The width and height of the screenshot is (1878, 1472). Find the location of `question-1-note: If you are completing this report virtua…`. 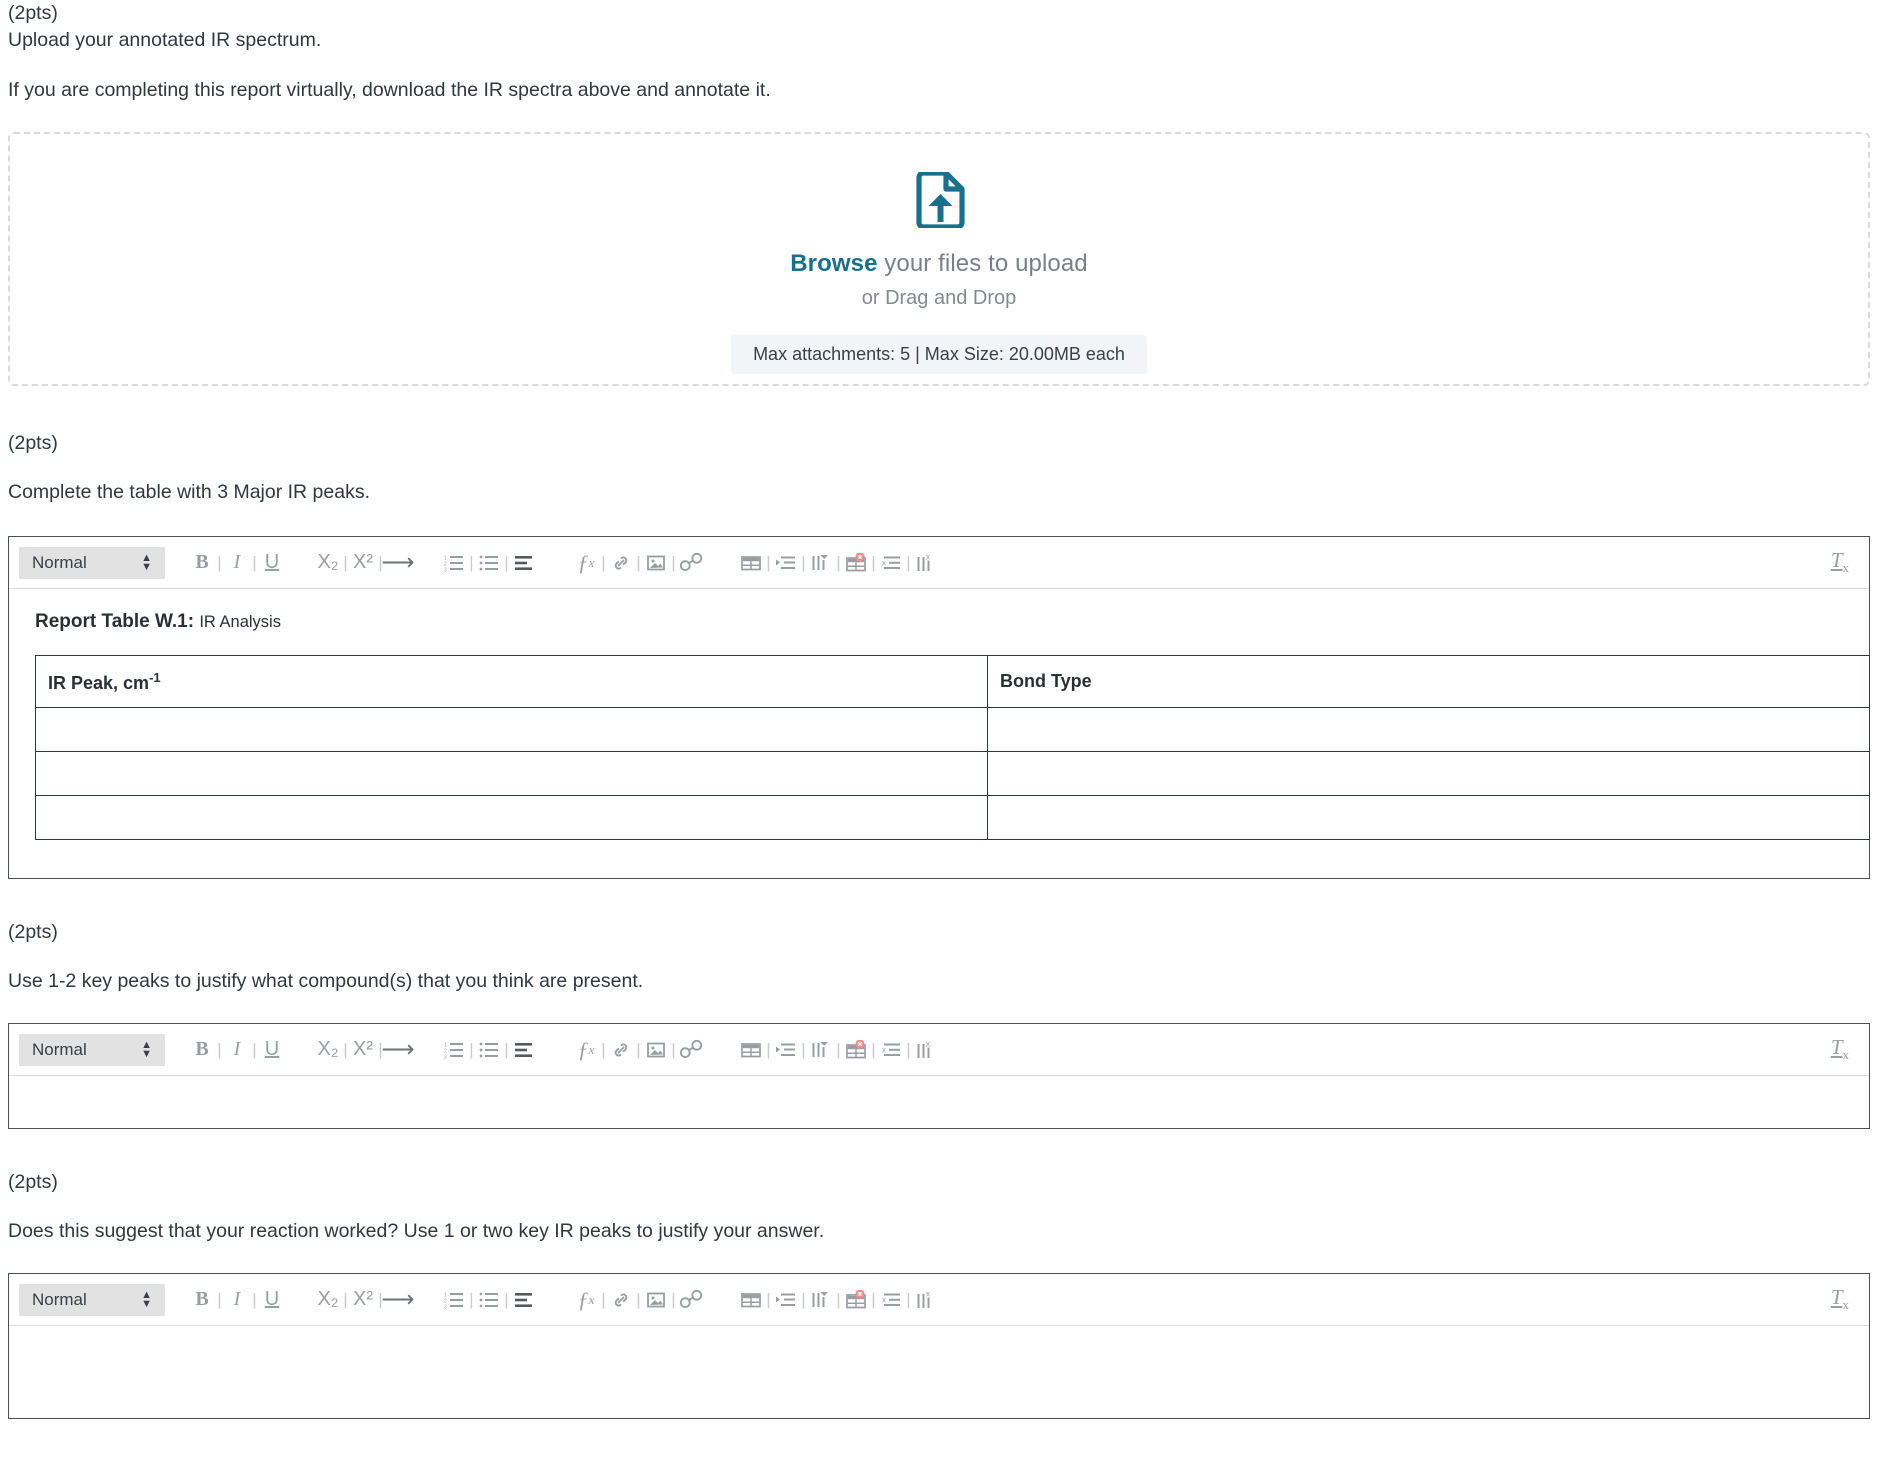

question-1-note: If you are completing this report virtua… is located at coordinates (389, 90).